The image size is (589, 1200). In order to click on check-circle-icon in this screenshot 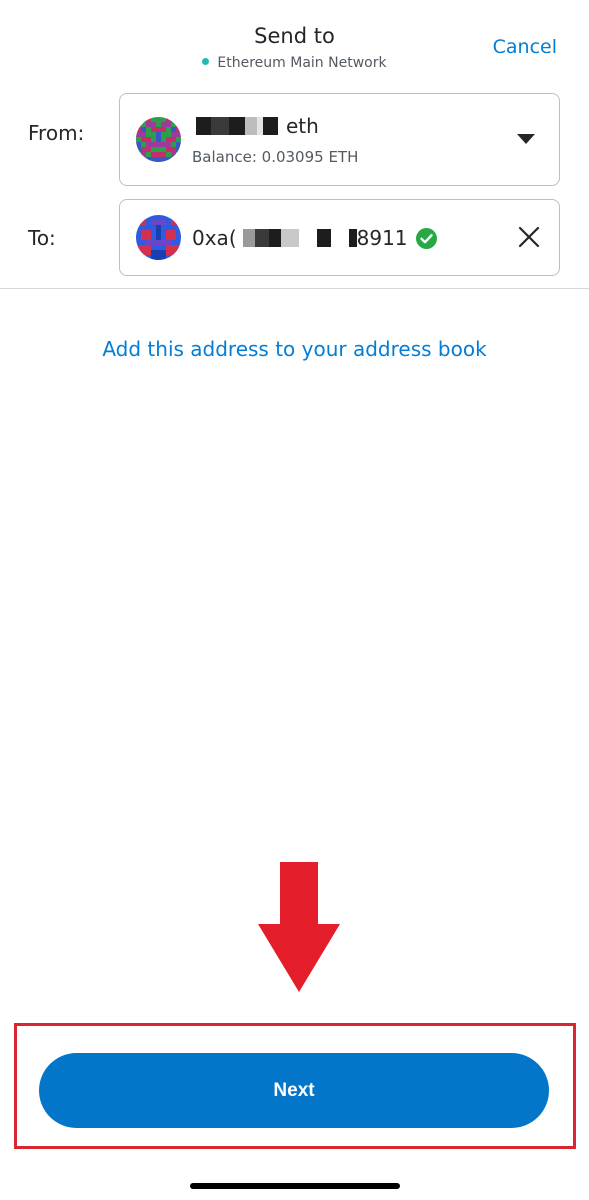, I will do `click(426, 238)`.